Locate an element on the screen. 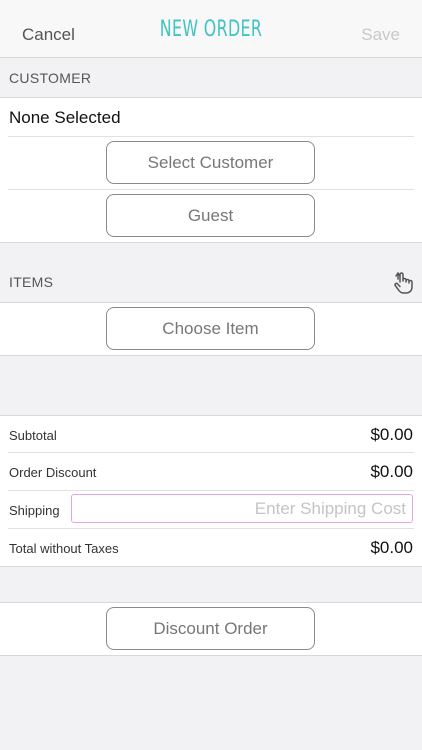 The height and width of the screenshot is (750, 422). subtotal-value: $0.00 is located at coordinates (391, 434).